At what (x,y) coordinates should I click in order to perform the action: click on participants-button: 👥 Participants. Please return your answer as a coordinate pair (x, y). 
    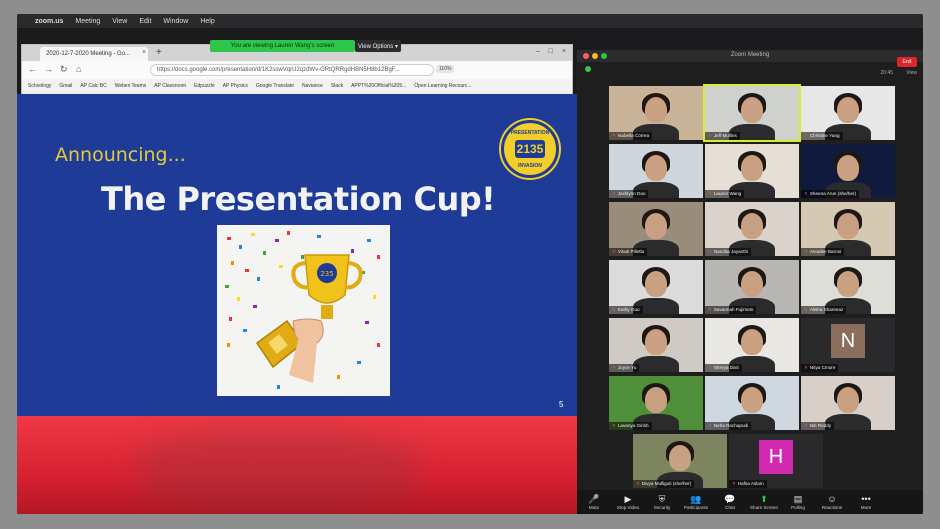
    Looking at the image, I should click on (696, 502).